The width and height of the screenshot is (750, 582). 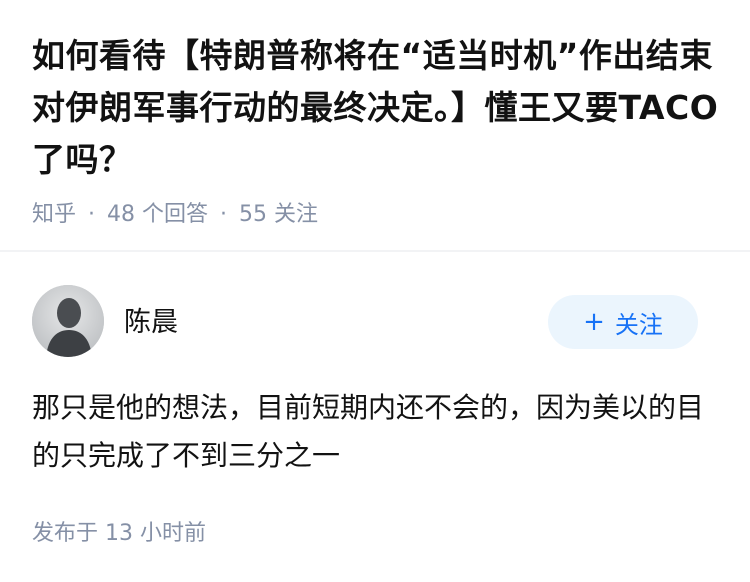 What do you see at coordinates (119, 533) in the screenshot?
I see `publish-time: 发布于 13 小时前` at bounding box center [119, 533].